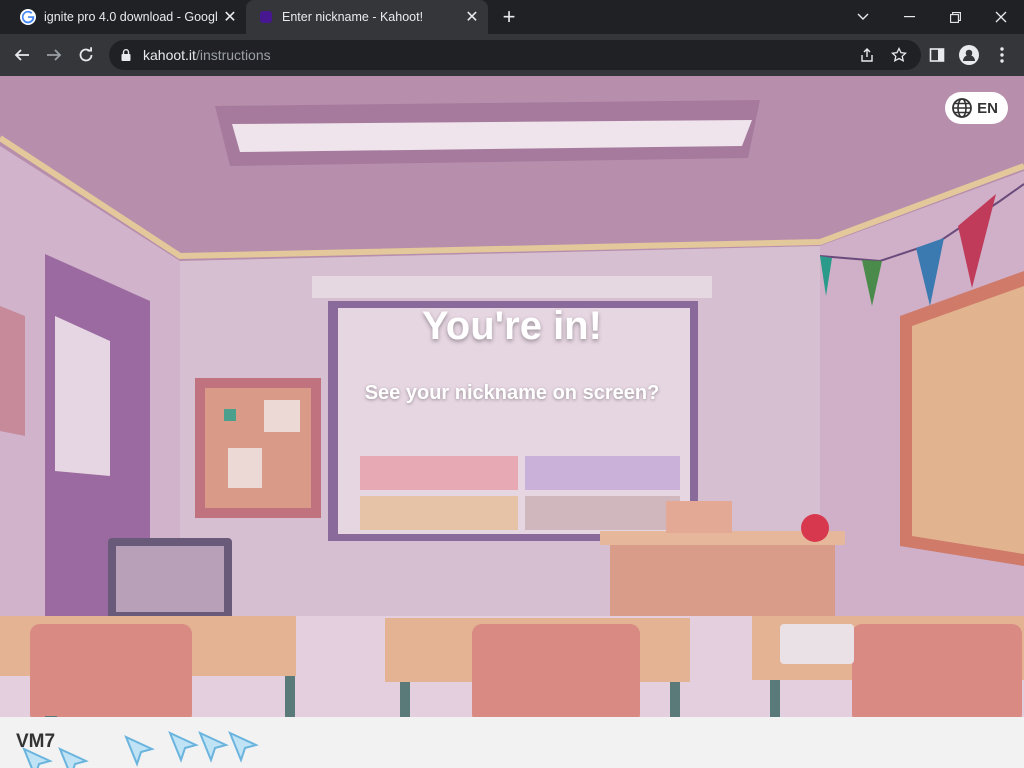  Describe the element at coordinates (1001, 17) in the screenshot. I see `close-window-button` at that location.